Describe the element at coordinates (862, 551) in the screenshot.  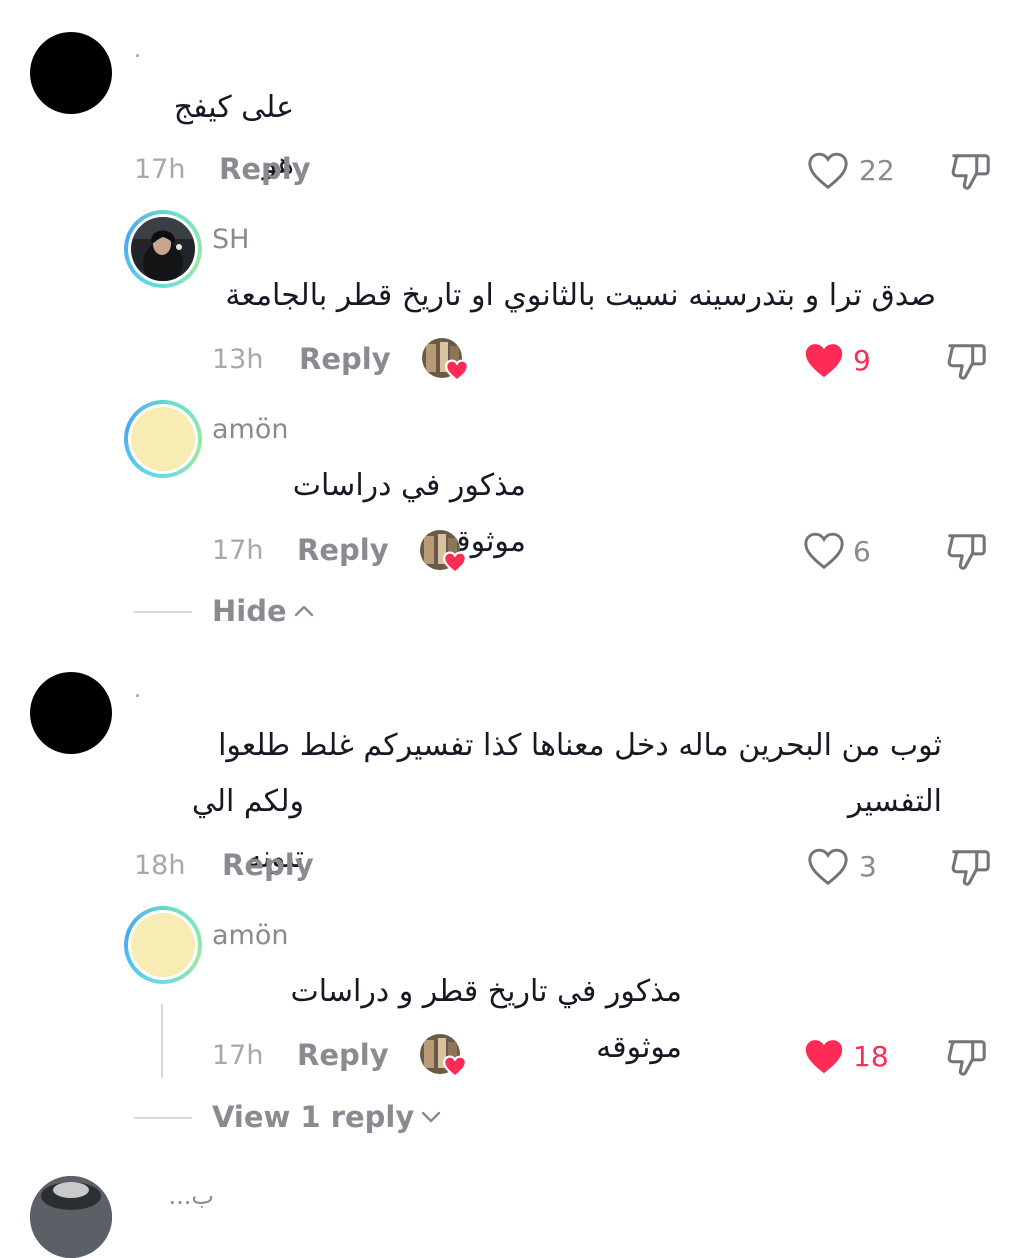
I see `like-count: 6` at that location.